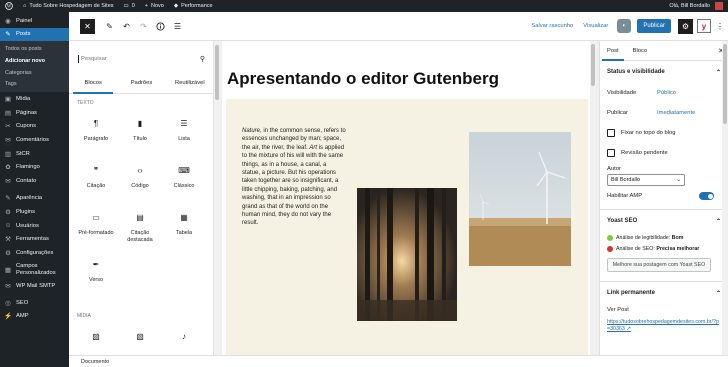 The image size is (728, 367). What do you see at coordinates (140, 217) in the screenshot?
I see `pullquote-icon: ▤` at bounding box center [140, 217].